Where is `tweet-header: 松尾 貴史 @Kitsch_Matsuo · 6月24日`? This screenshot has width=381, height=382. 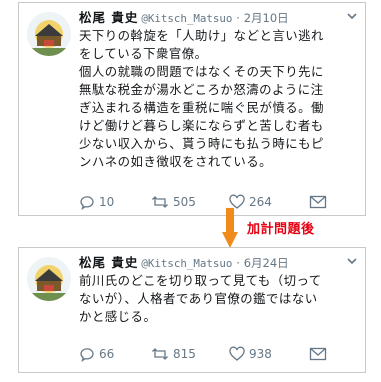 tweet-header: 松尾 貴史 @Kitsch_Matsuo · 6月24日 is located at coordinates (219, 263).